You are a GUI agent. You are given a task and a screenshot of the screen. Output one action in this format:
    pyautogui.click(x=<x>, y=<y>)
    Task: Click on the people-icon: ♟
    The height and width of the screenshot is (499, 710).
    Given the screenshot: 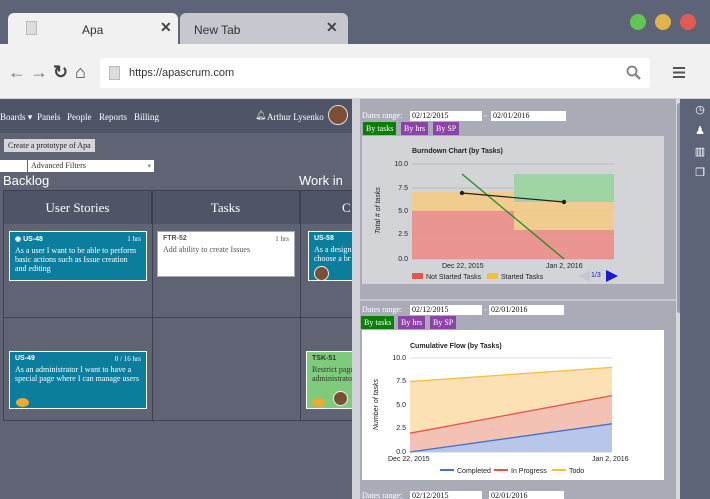 What is the action you would take?
    pyautogui.click(x=700, y=130)
    